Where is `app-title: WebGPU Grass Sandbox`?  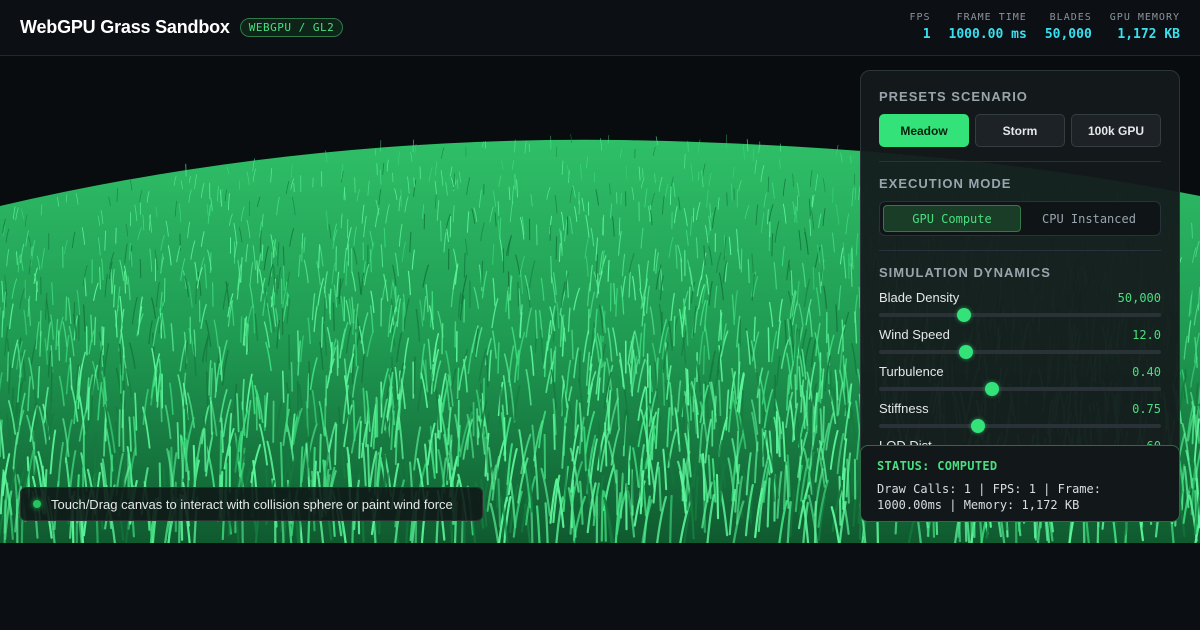
app-title: WebGPU Grass Sandbox is located at coordinates (125, 27).